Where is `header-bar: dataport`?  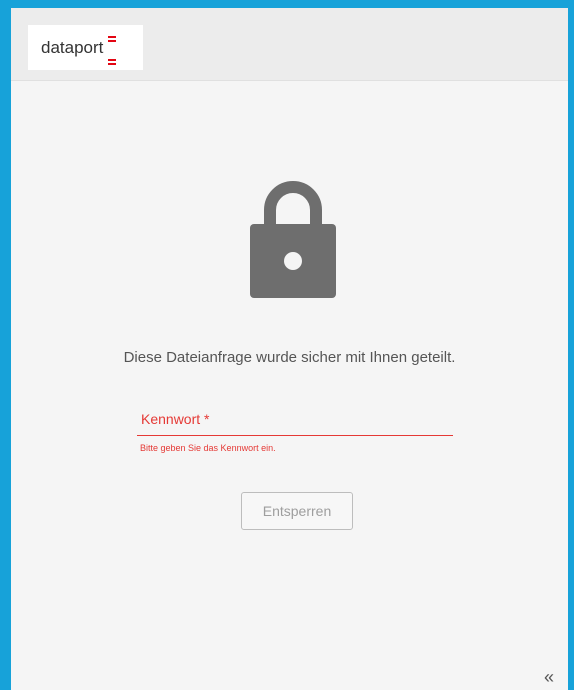 header-bar: dataport is located at coordinates (289, 44).